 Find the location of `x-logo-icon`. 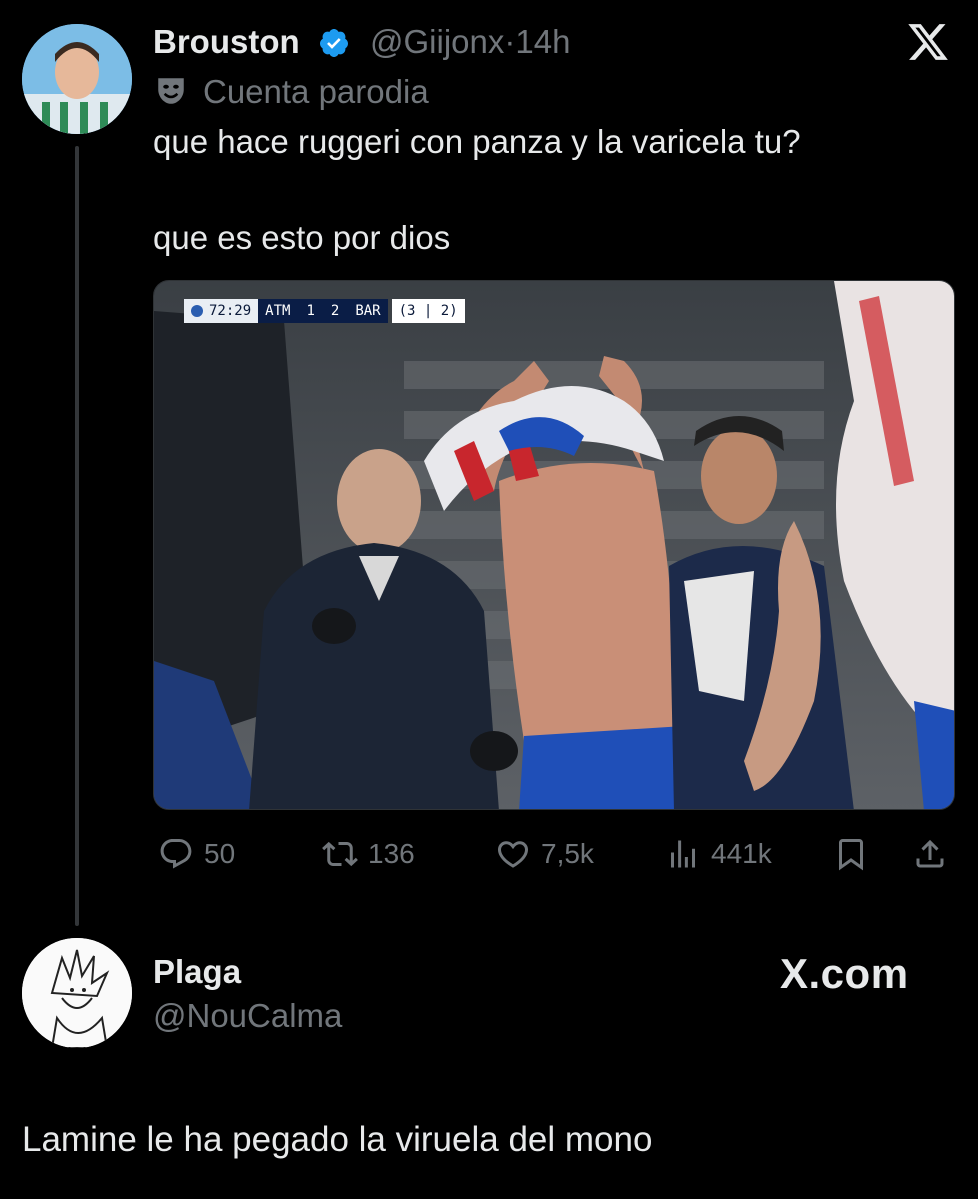

x-logo-icon is located at coordinates (928, 42).